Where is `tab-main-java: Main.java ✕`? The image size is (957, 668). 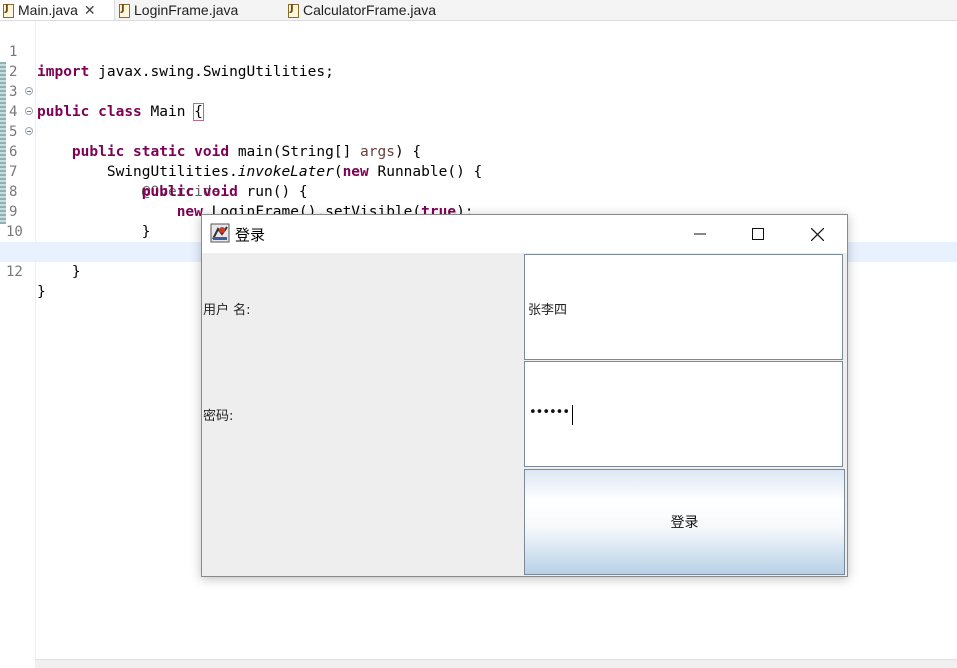 tab-main-java: Main.java ✕ is located at coordinates (57, 10).